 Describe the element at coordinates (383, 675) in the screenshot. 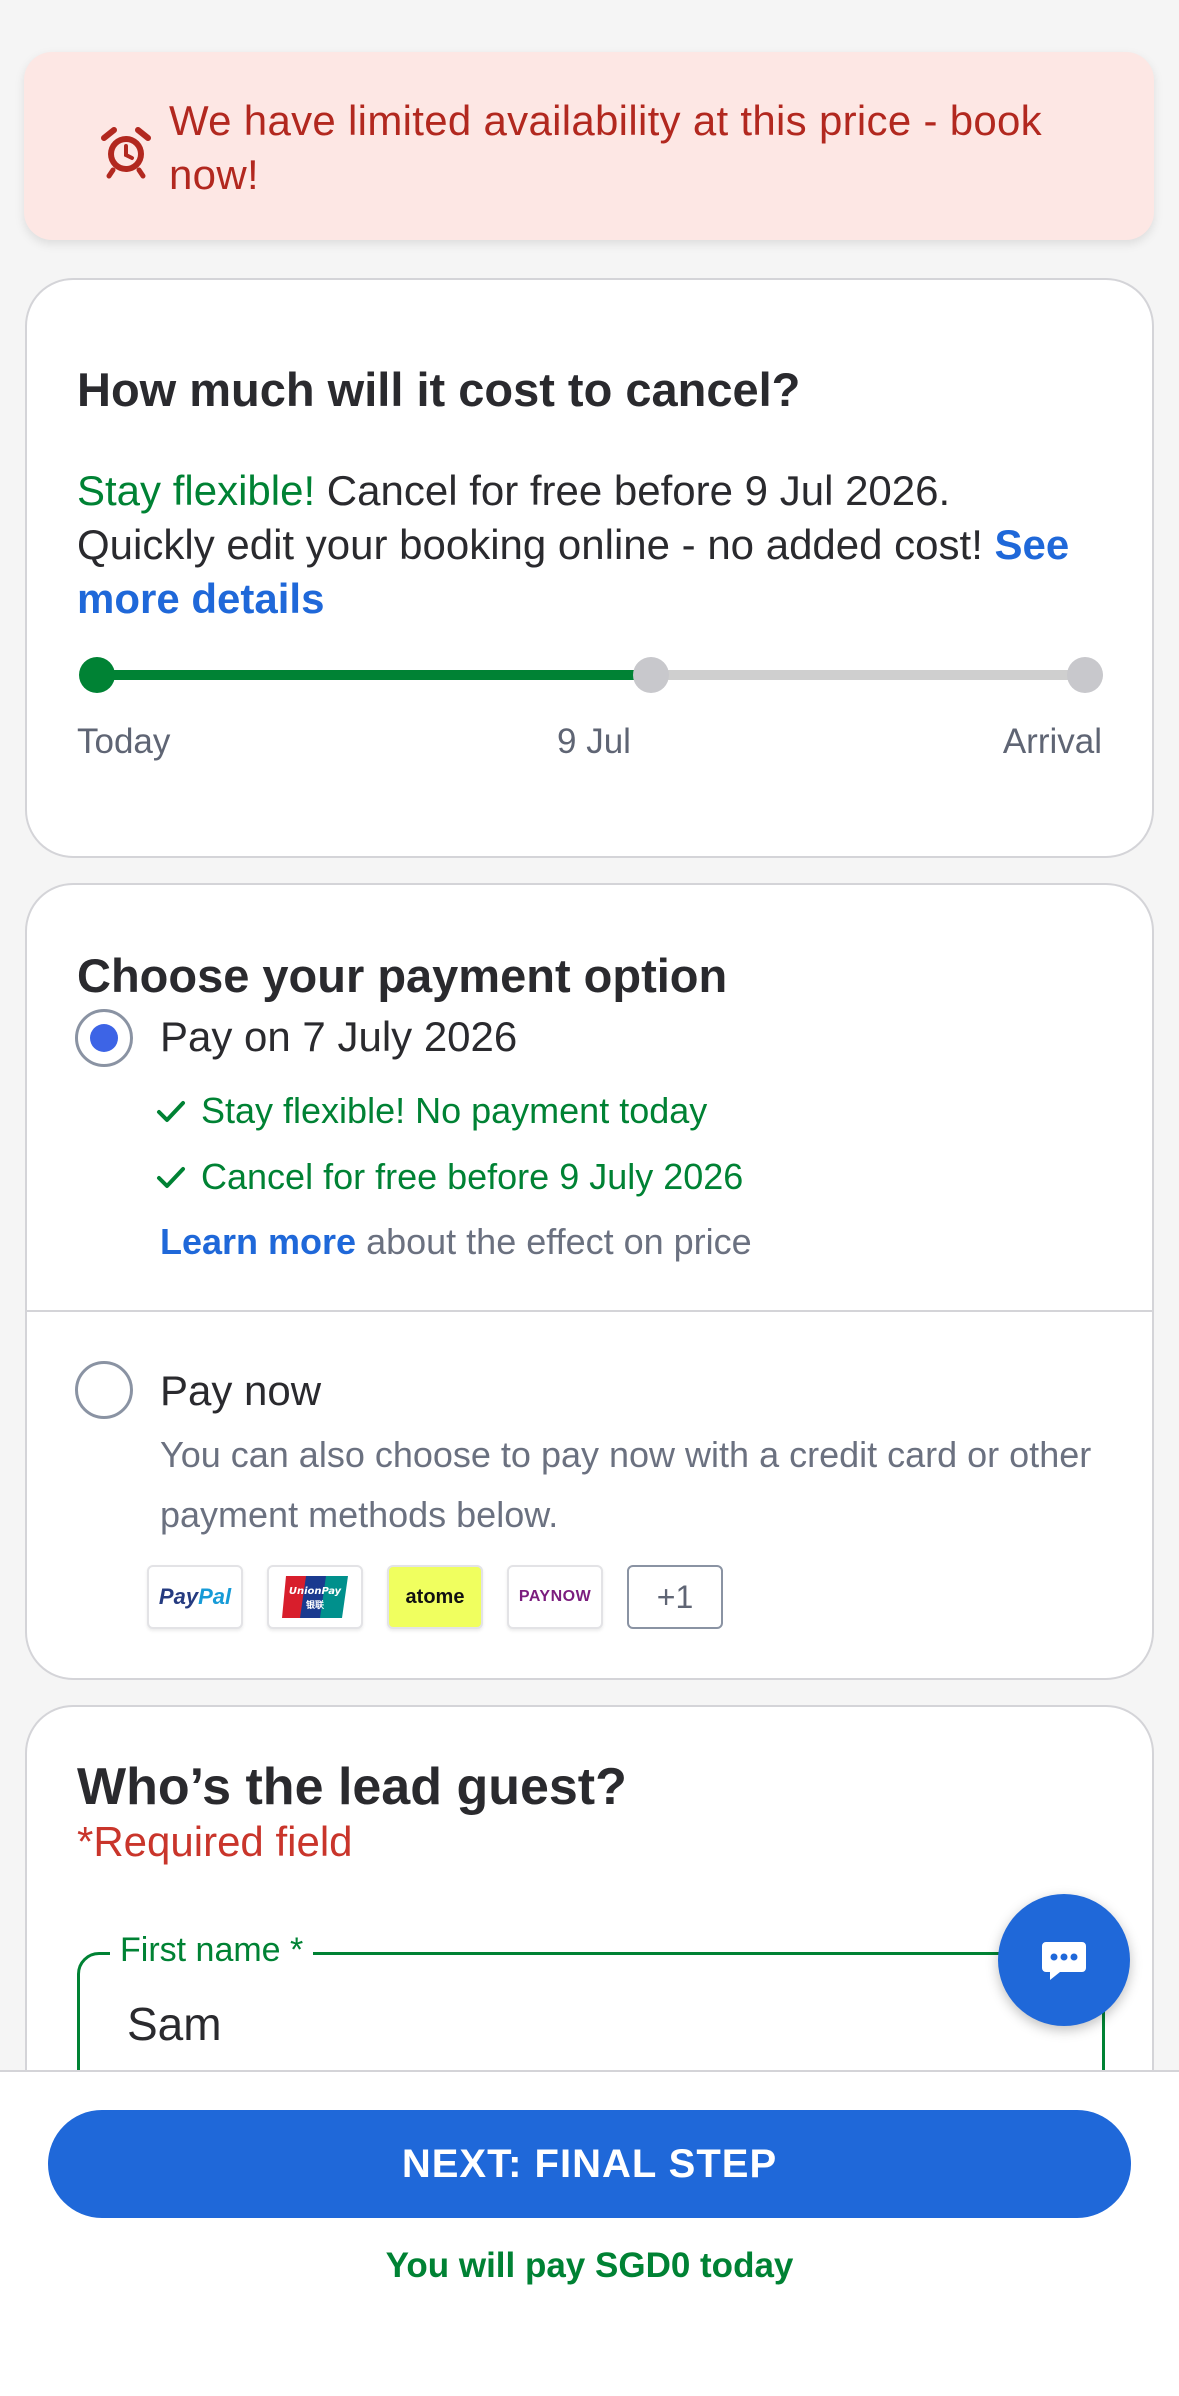

I see `timeline-progress` at that location.